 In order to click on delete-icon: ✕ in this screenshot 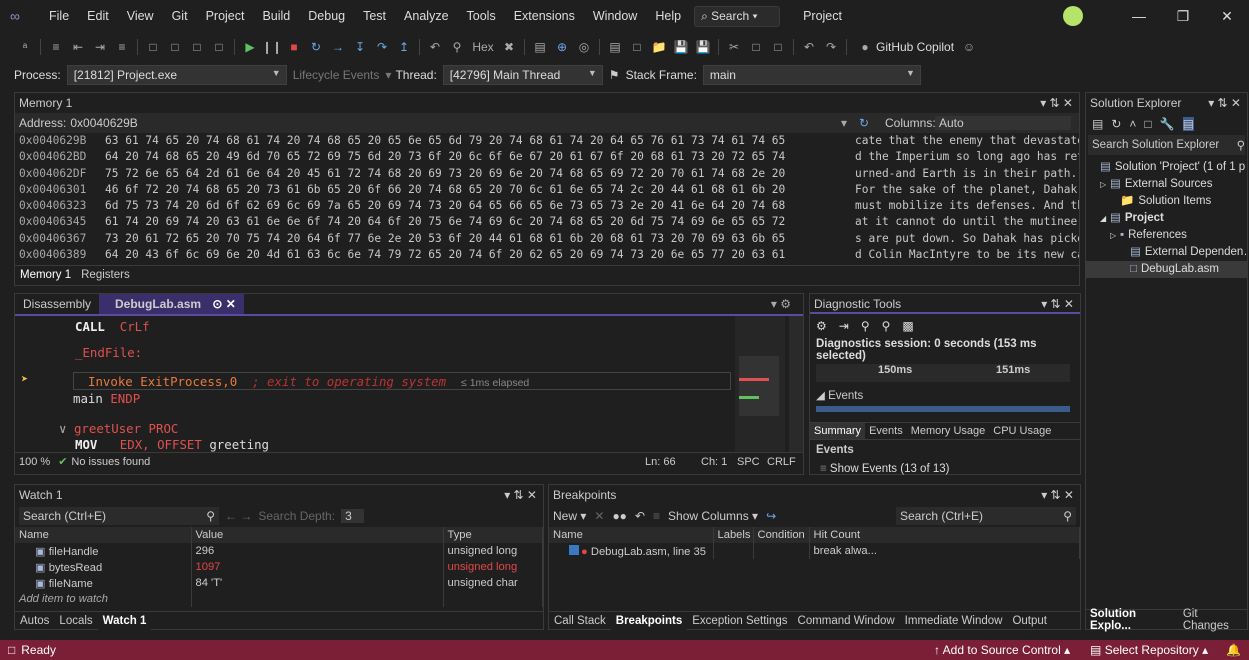, I will do `click(599, 516)`.